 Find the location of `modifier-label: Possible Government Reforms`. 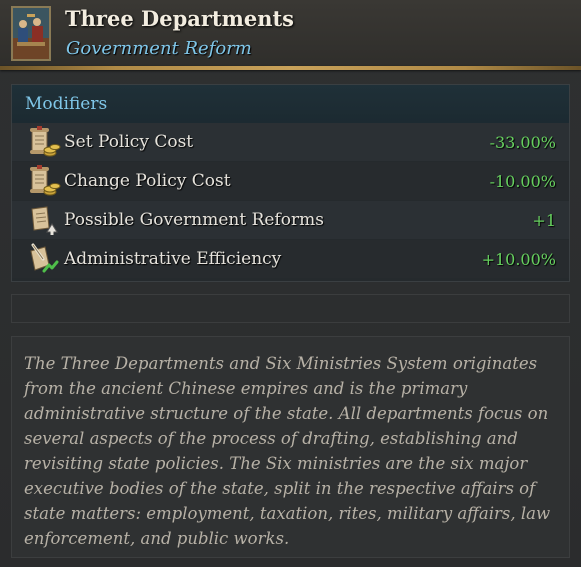

modifier-label: Possible Government Reforms is located at coordinates (194, 220).